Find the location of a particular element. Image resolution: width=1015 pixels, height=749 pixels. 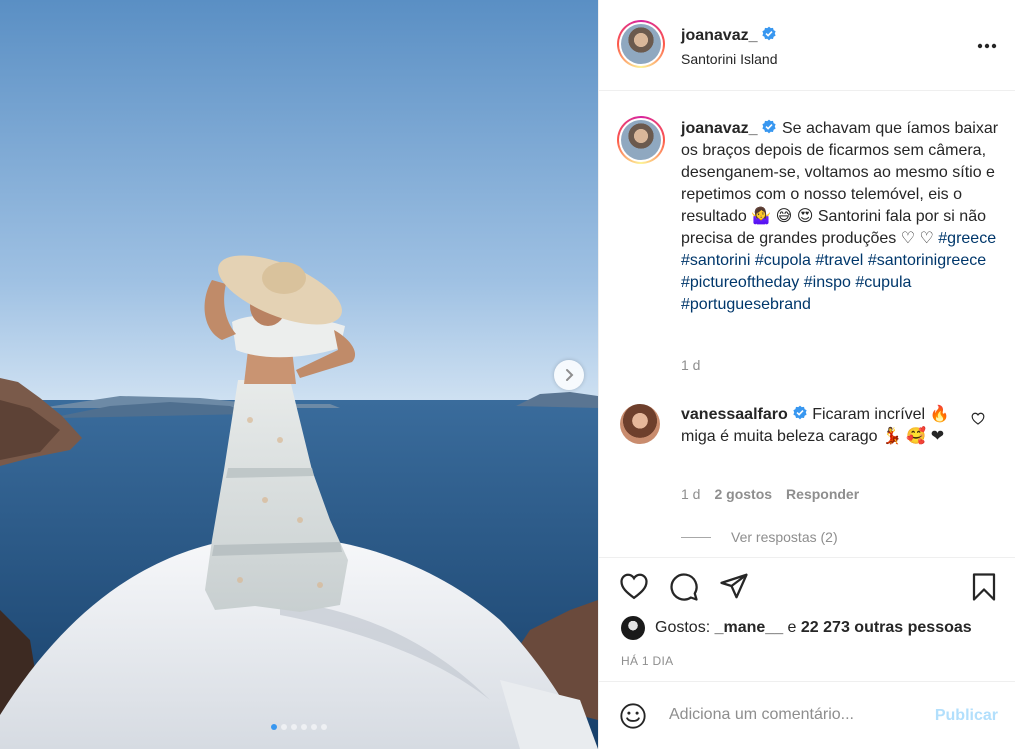

caption-username: joanavaz_ is located at coordinates (719, 128).